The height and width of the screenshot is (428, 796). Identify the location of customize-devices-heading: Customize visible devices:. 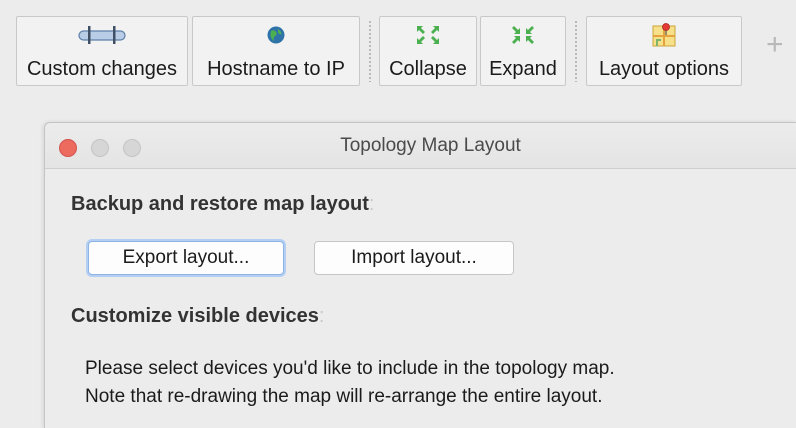
(197, 316).